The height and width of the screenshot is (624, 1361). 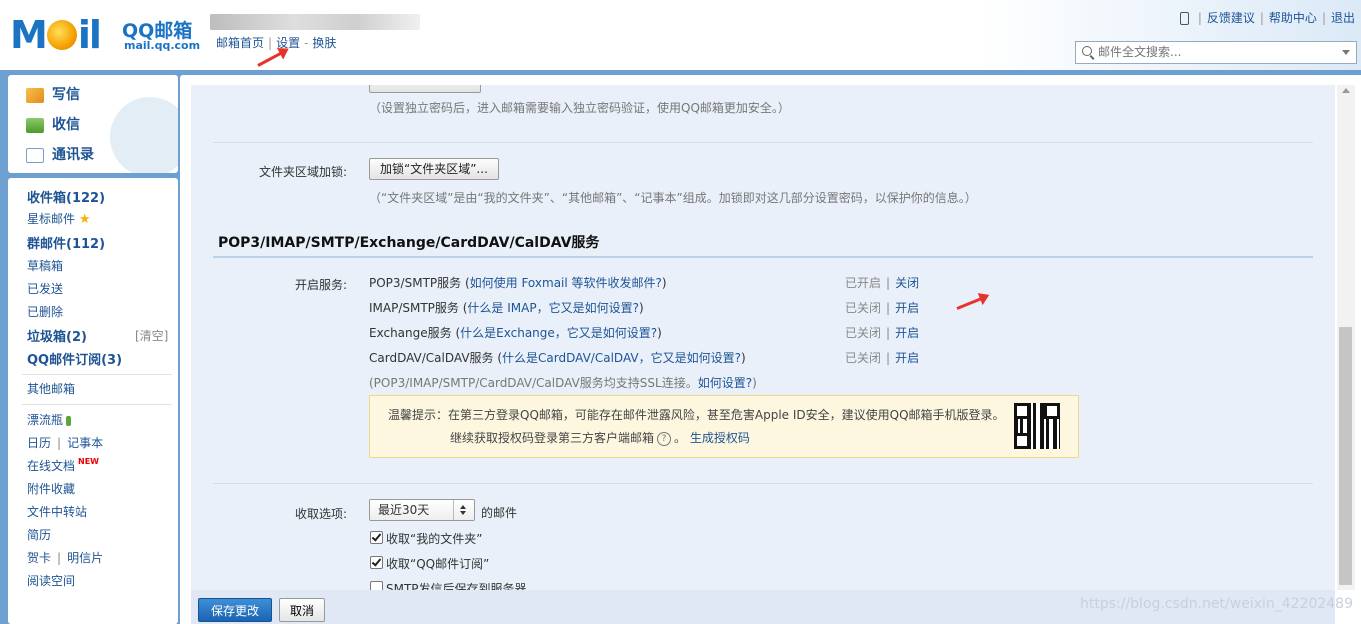 I want to click on fetch-options-label: 收取选项:, so click(x=320, y=514).